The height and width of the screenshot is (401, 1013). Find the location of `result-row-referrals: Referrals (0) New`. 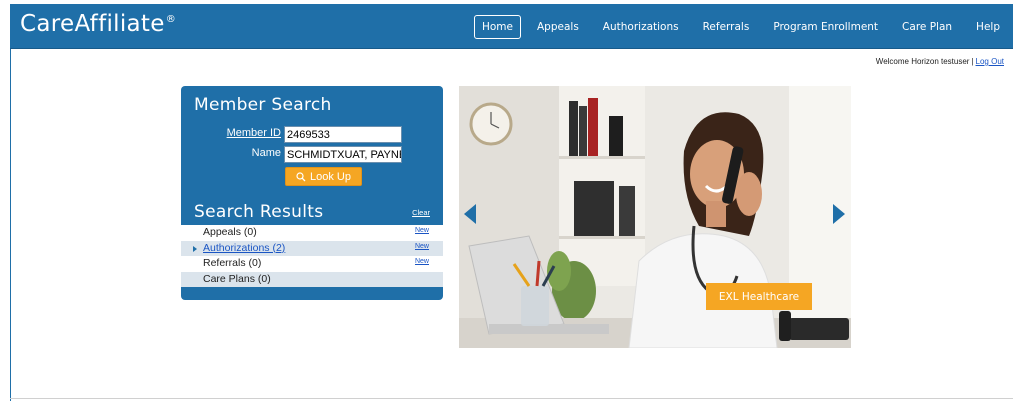

result-row-referrals: Referrals (0) New is located at coordinates (312, 264).